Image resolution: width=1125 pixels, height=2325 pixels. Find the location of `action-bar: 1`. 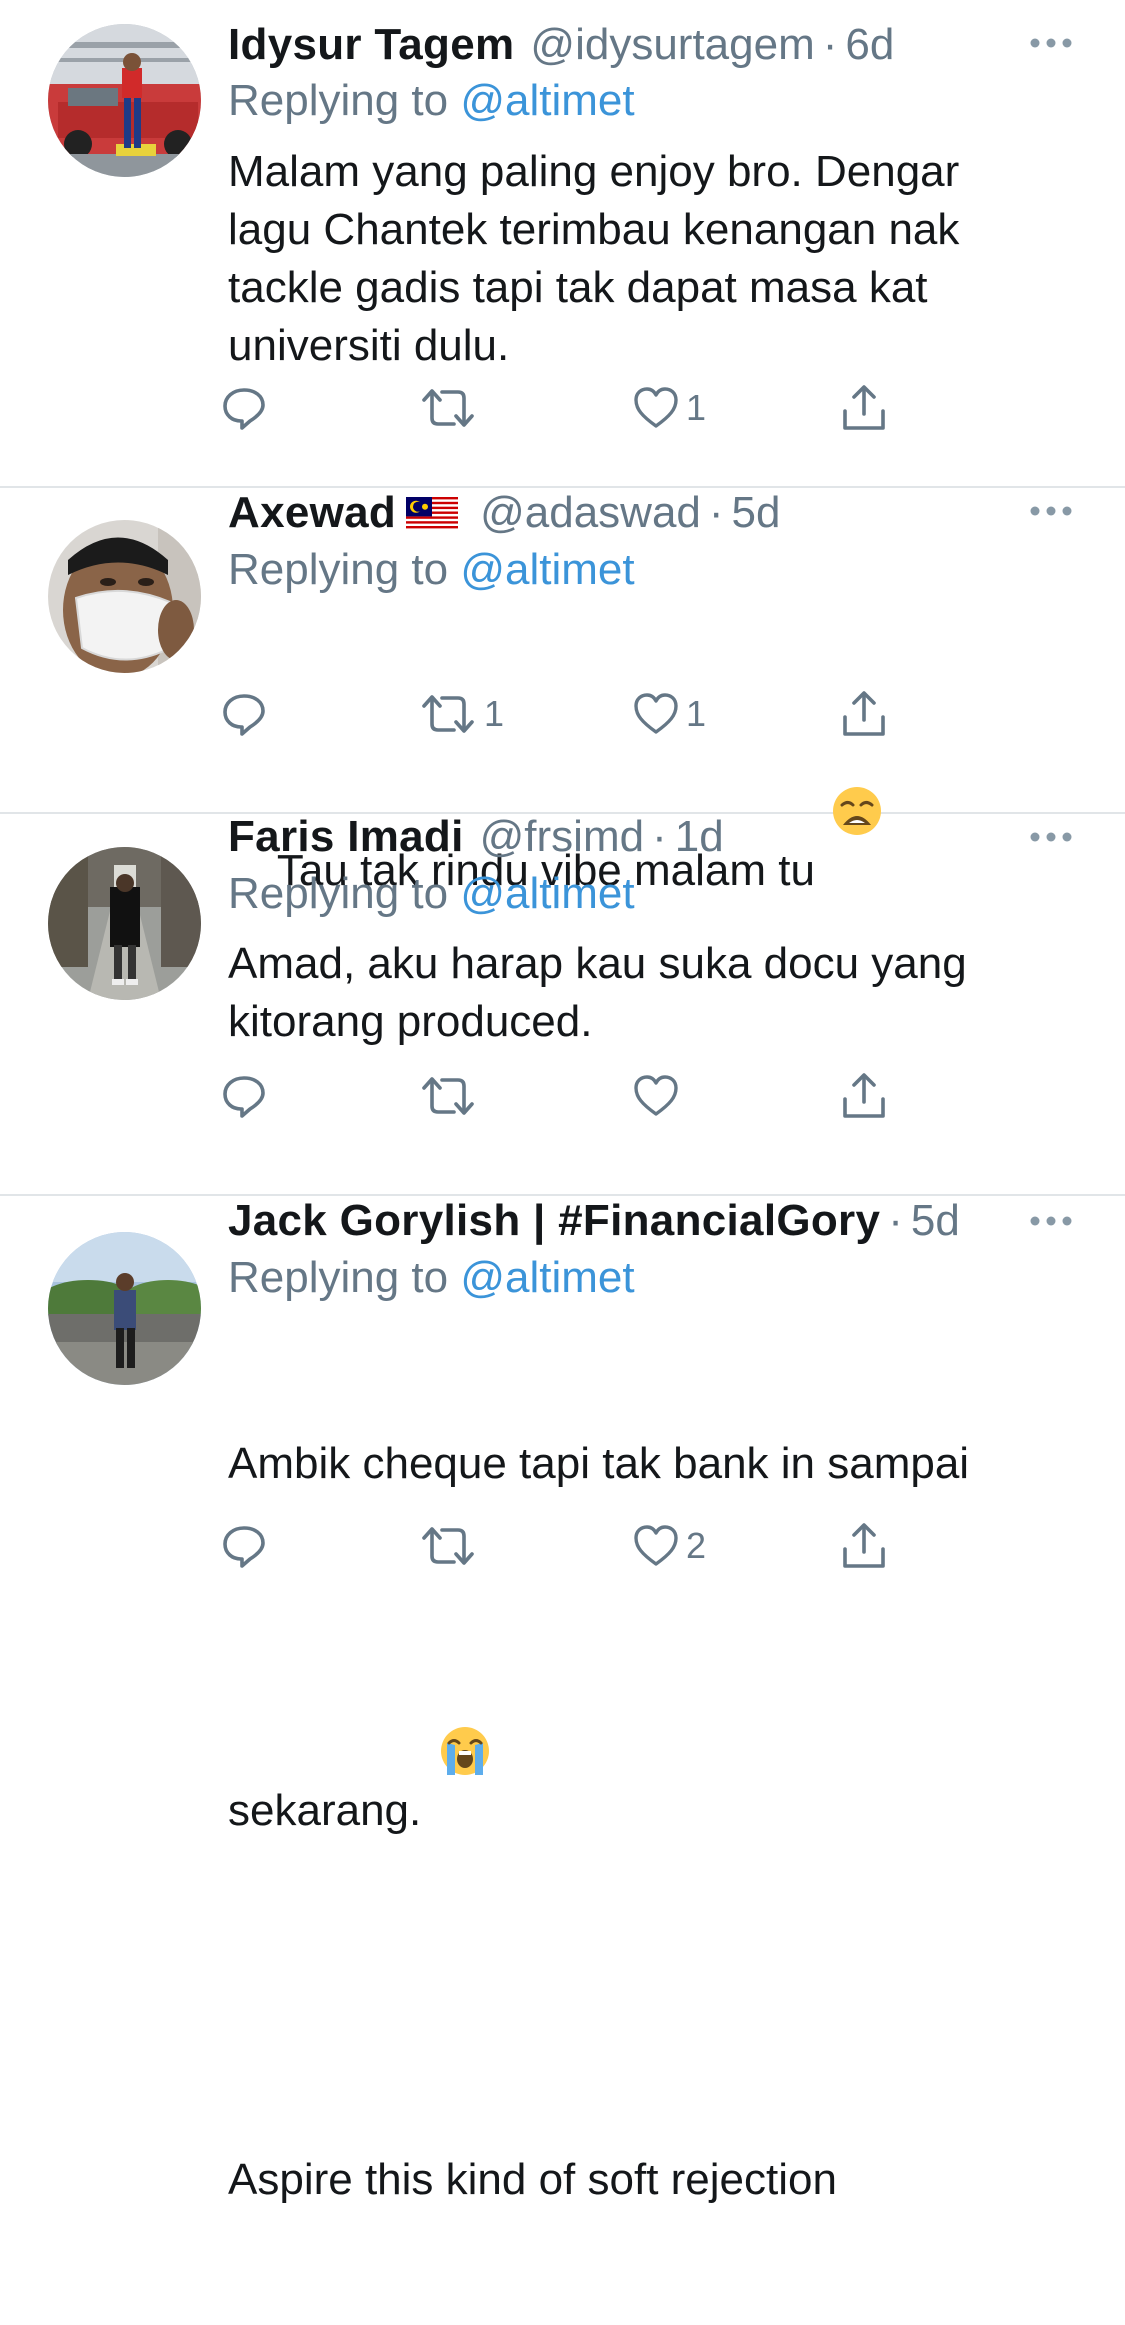

action-bar: 1 is located at coordinates (608, 408).